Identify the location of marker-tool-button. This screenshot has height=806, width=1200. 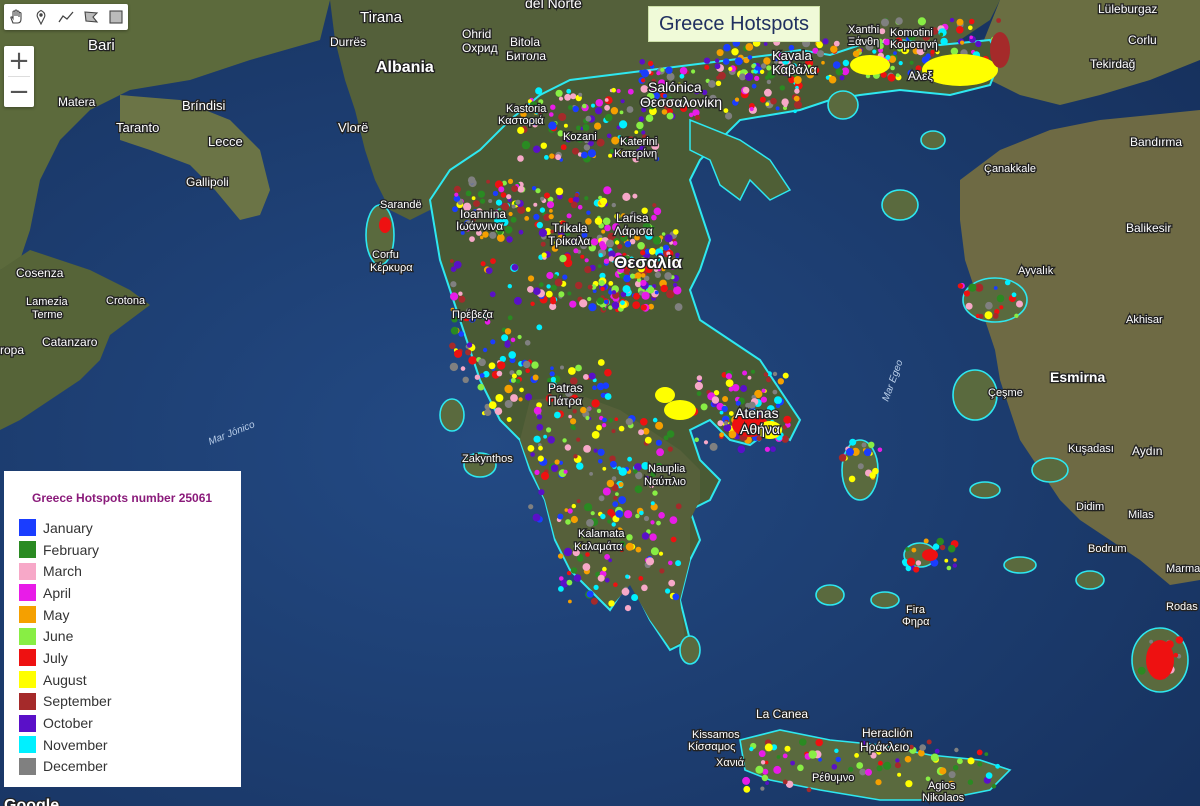
(41, 17).